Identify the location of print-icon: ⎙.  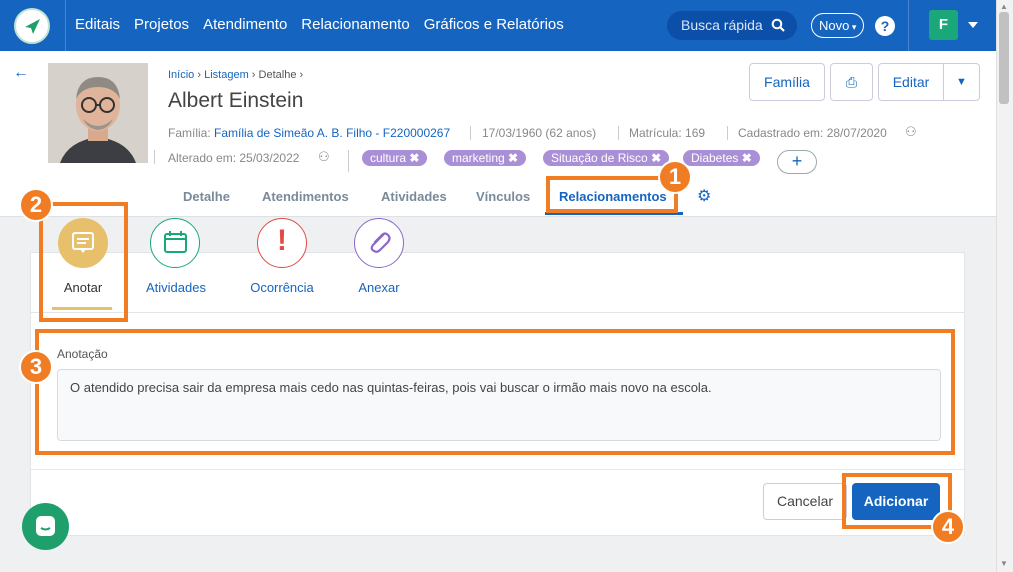
(851, 82).